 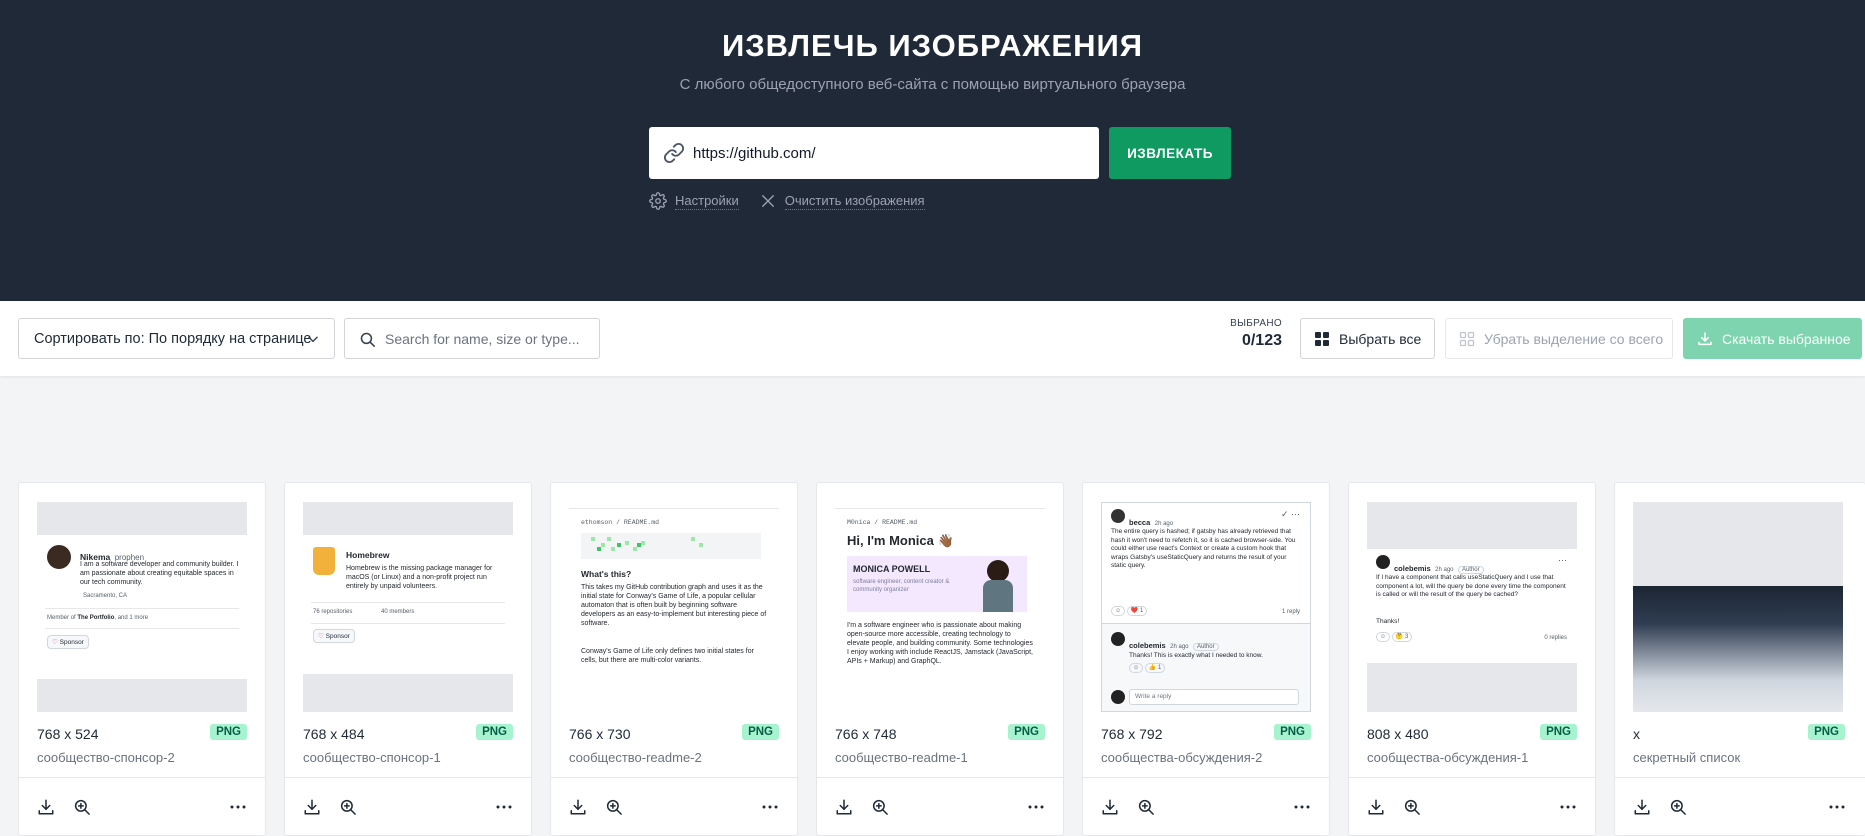 What do you see at coordinates (1574, 338) in the screenshot?
I see `deselect-all-label: Убрать выделение со всего` at bounding box center [1574, 338].